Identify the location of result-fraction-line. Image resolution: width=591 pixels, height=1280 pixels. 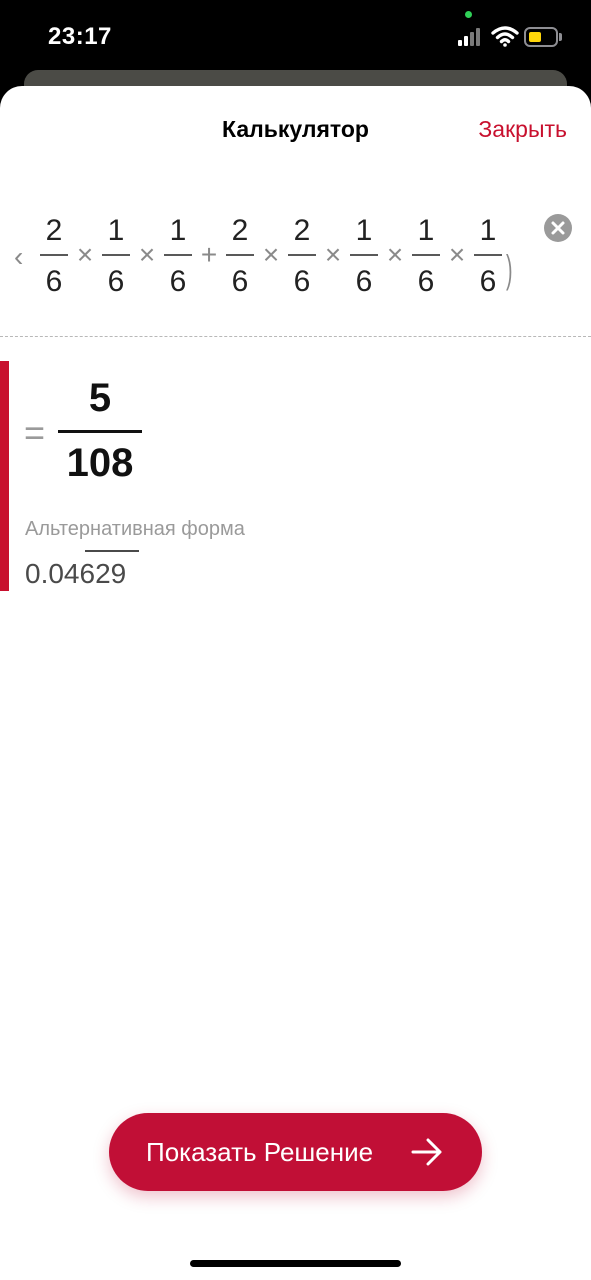
(100, 431).